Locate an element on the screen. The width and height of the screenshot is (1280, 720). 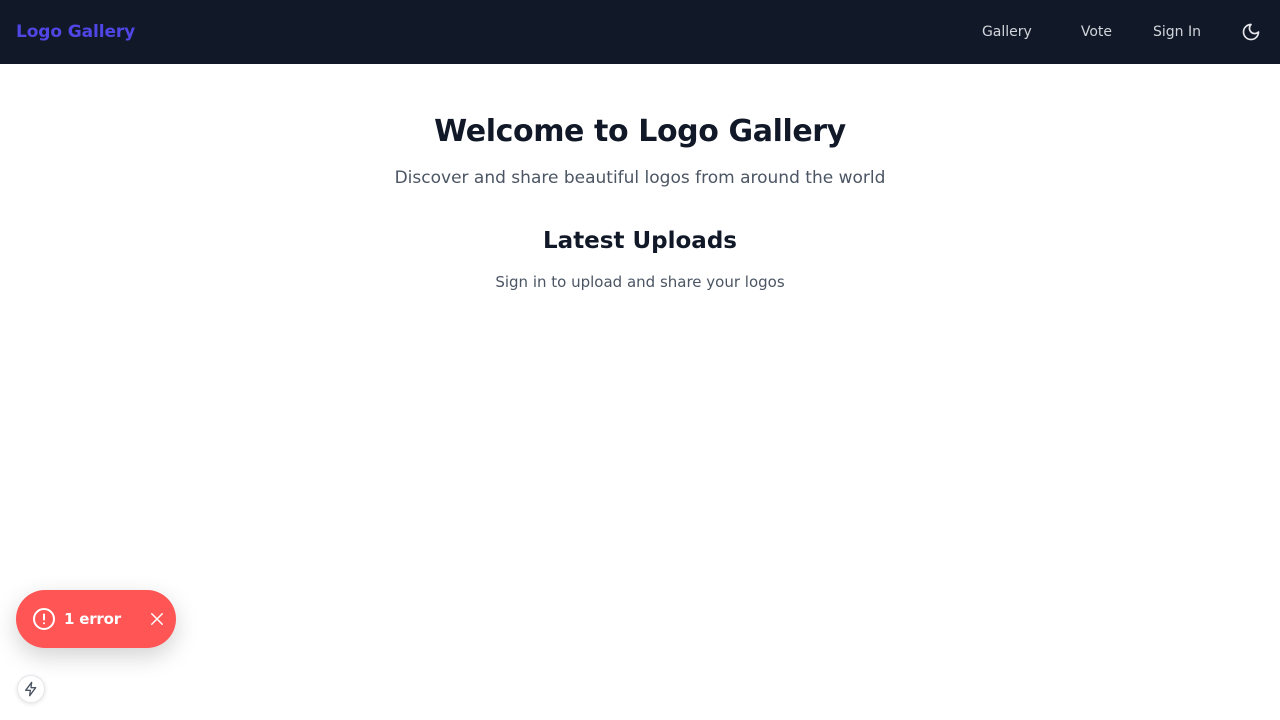
error-toast: 1 error is located at coordinates (96, 619).